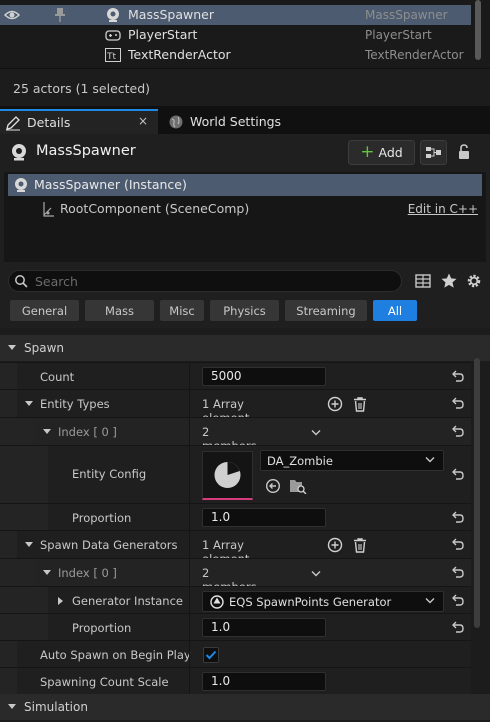 This screenshot has width=490, height=722. Describe the element at coordinates (443, 209) in the screenshot. I see `edit-in-cpp-link: Edit in C++` at that location.